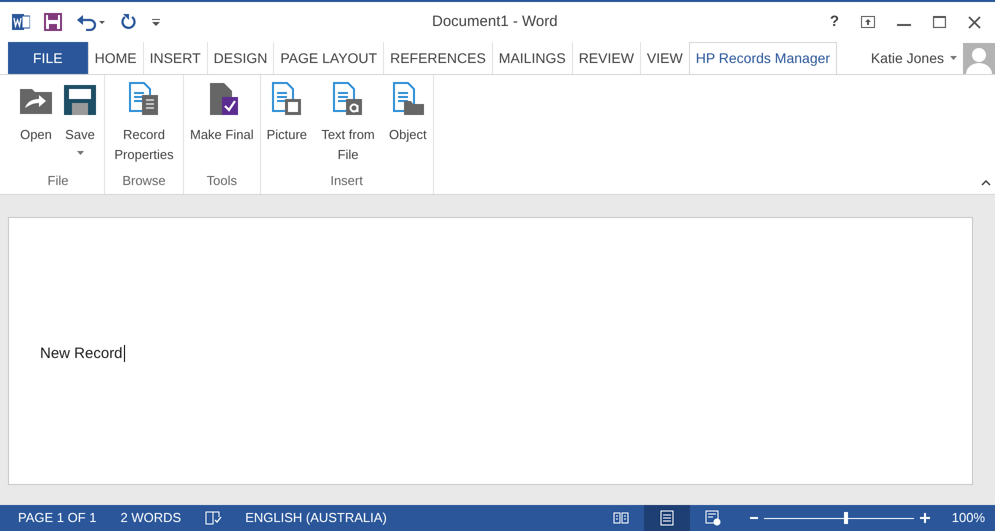  Describe the element at coordinates (839, 518) in the screenshot. I see `zoom-slider` at that location.